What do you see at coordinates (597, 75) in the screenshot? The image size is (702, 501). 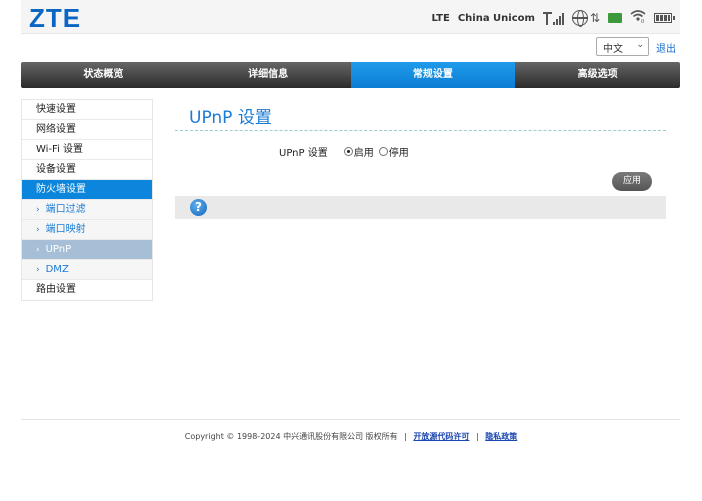 I see `tab-advanced-options: 高级选项` at bounding box center [597, 75].